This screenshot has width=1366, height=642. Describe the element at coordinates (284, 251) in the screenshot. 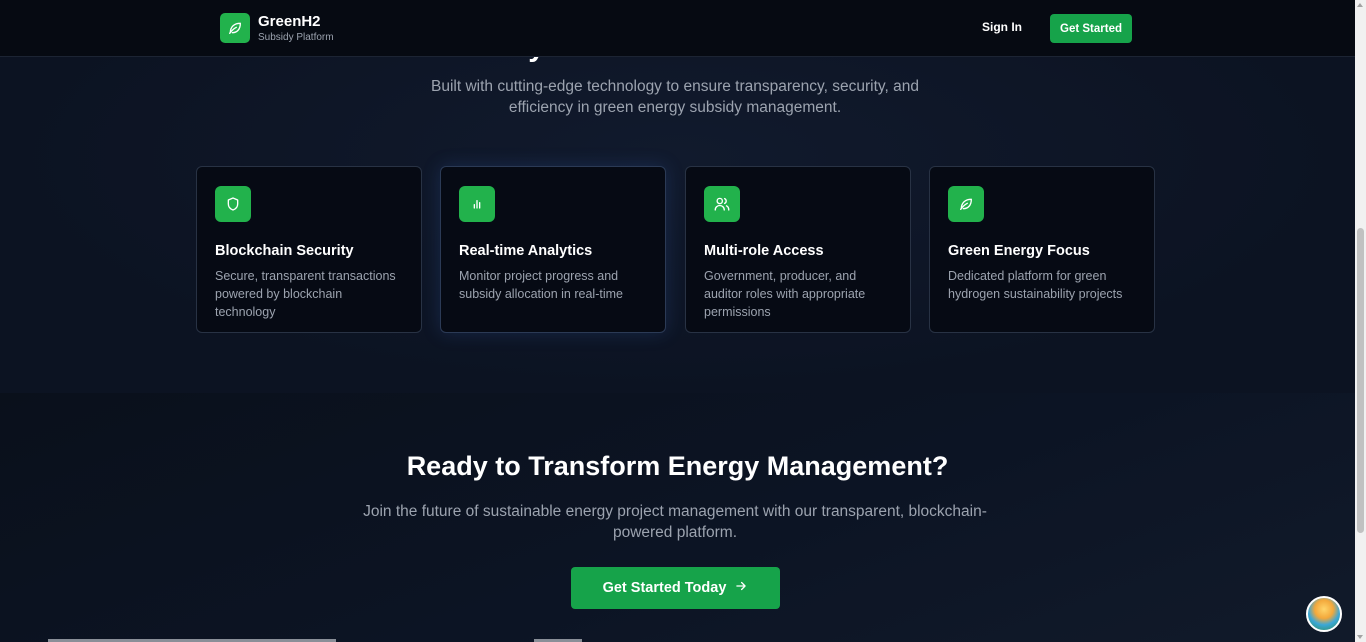

I see `card-title: Blockchain Security` at that location.